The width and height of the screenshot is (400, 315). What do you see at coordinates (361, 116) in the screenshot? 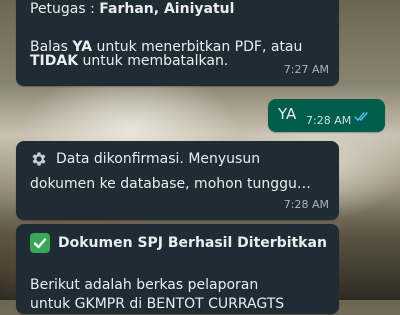
I see `read-receipt-icon` at bounding box center [361, 116].